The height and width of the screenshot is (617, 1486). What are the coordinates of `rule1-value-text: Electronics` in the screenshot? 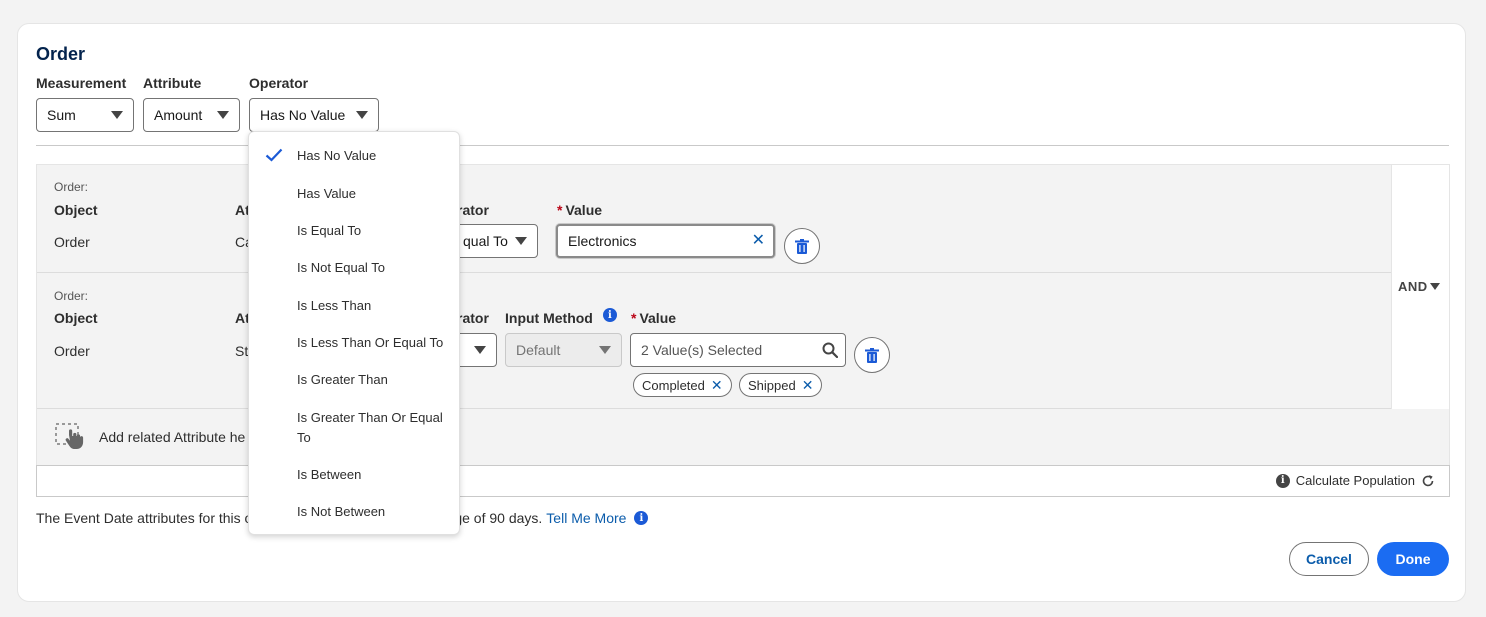 It's located at (602, 241).